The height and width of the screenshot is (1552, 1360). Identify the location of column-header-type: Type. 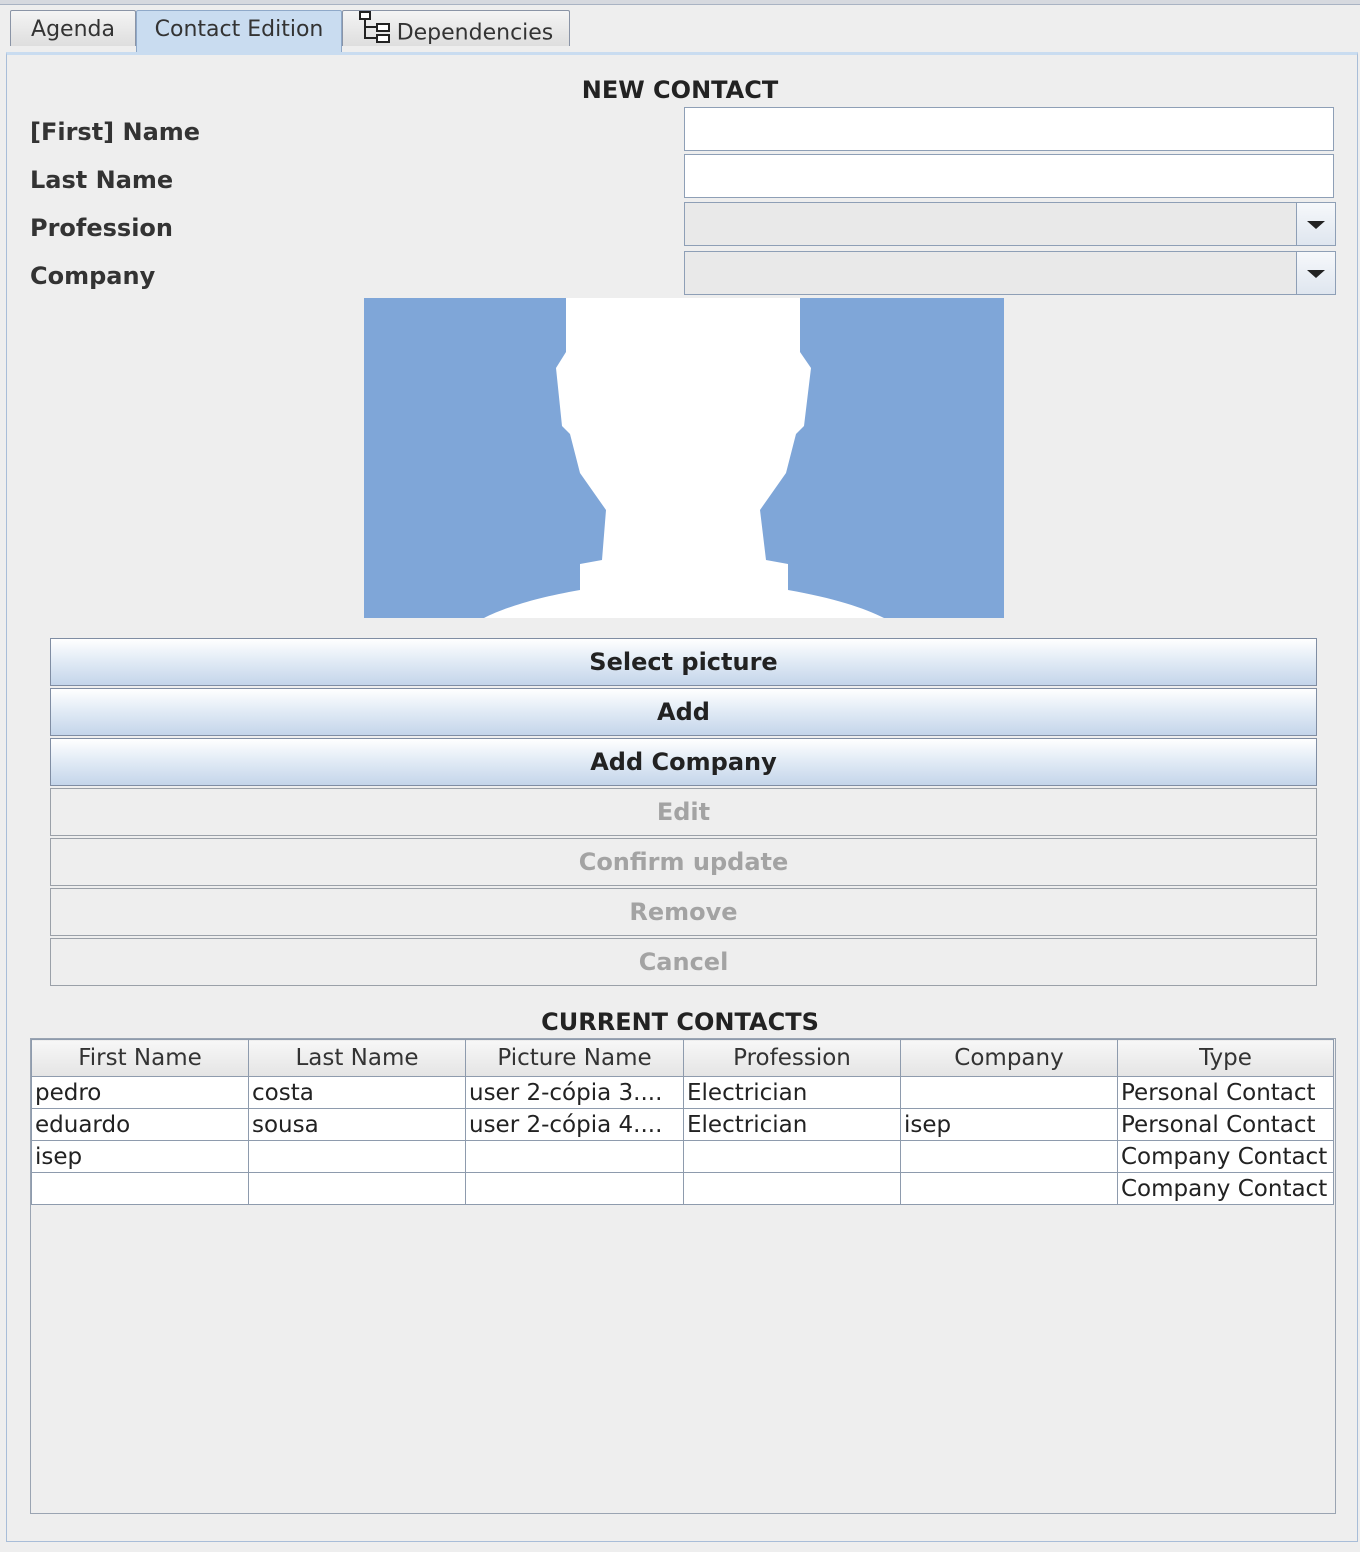
(1225, 1058).